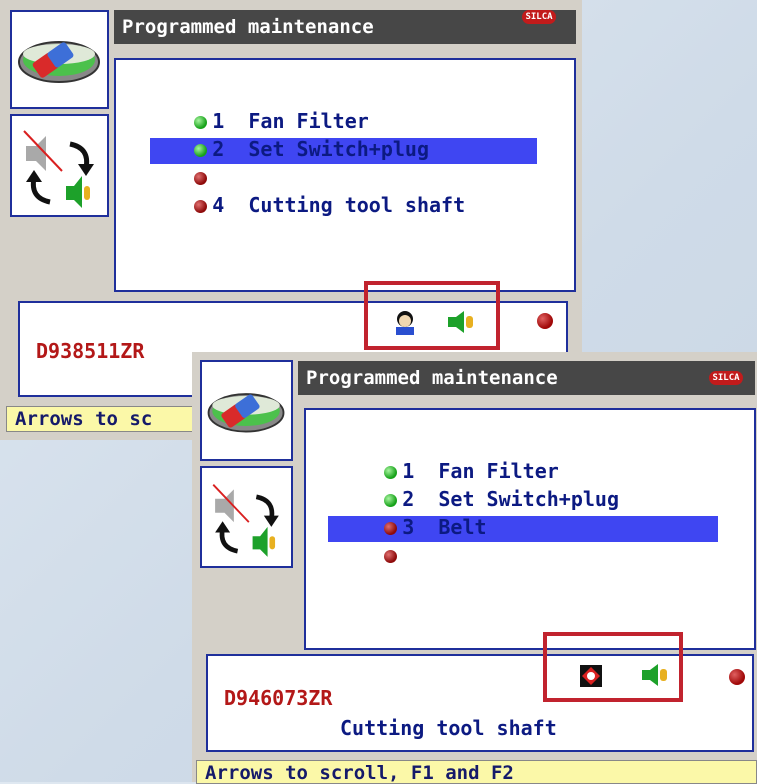 Image resolution: width=757 pixels, height=784 pixels. I want to click on status-text: Arrows to sc, so click(84, 419).